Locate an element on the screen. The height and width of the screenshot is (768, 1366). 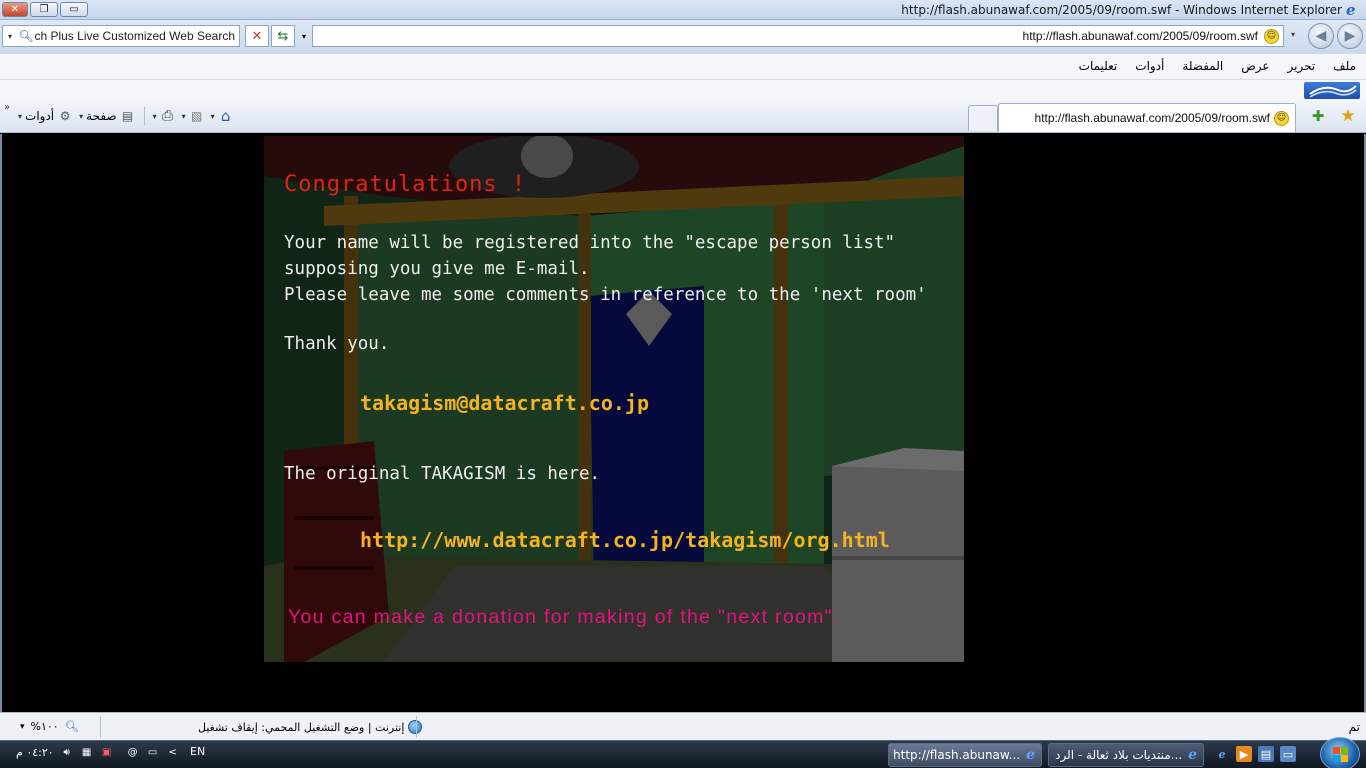
menu-view: عرض is located at coordinates (1255, 66).